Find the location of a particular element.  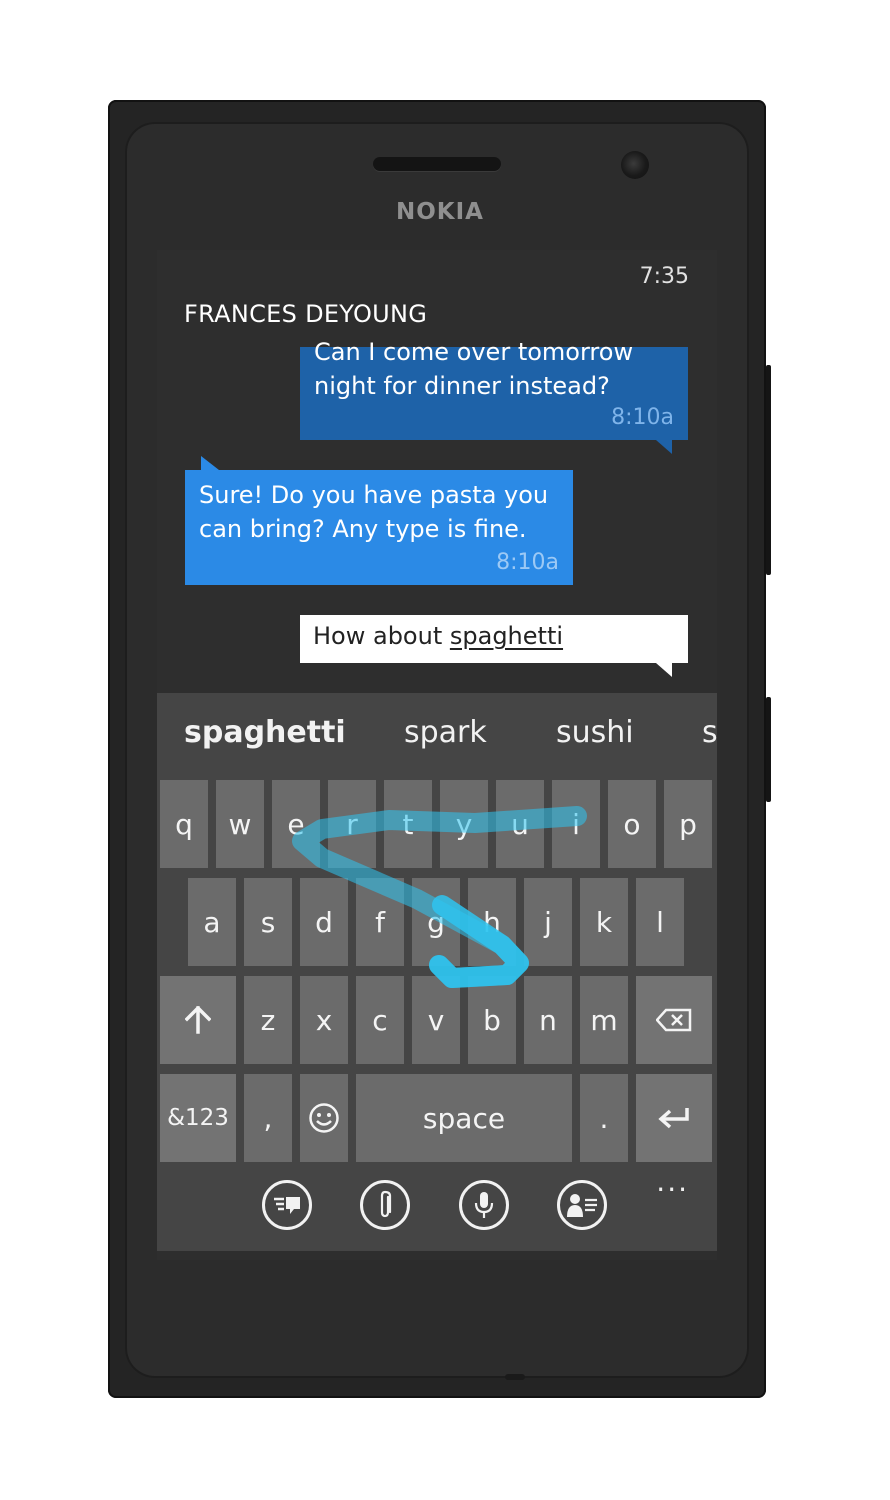

key-p: p is located at coordinates (688, 824).